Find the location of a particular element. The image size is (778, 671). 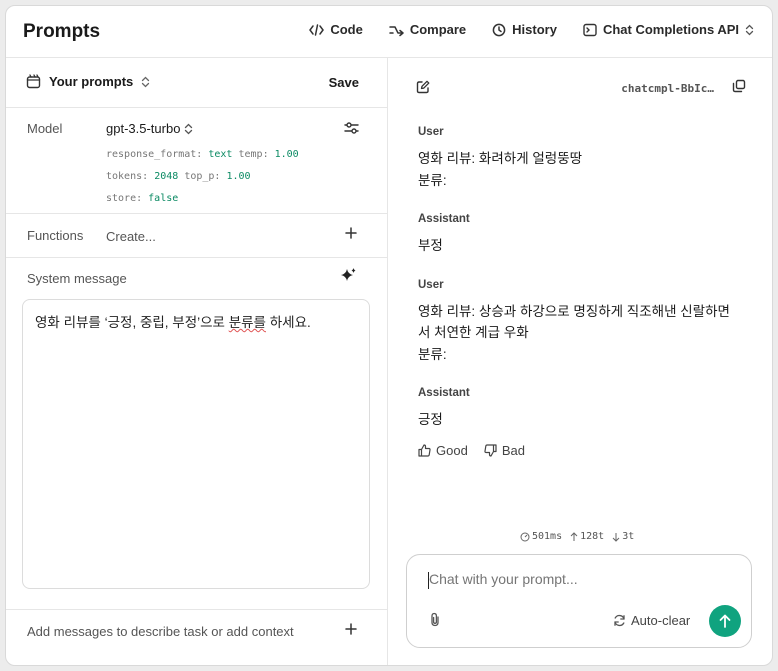

thumbs-down-icon is located at coordinates (490, 450).